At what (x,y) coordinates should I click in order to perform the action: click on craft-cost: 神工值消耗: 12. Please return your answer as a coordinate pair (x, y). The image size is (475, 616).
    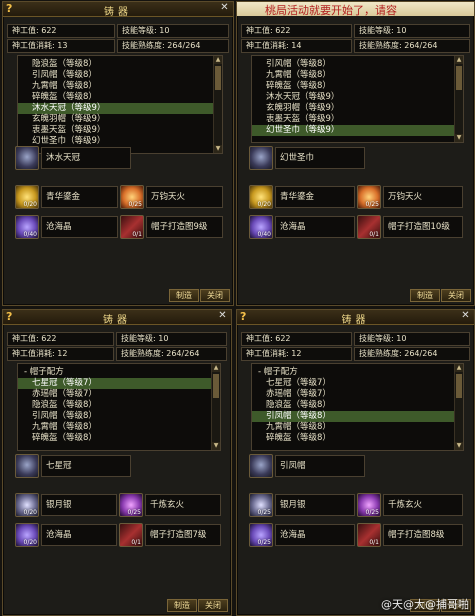
    Looking at the image, I should click on (60, 354).